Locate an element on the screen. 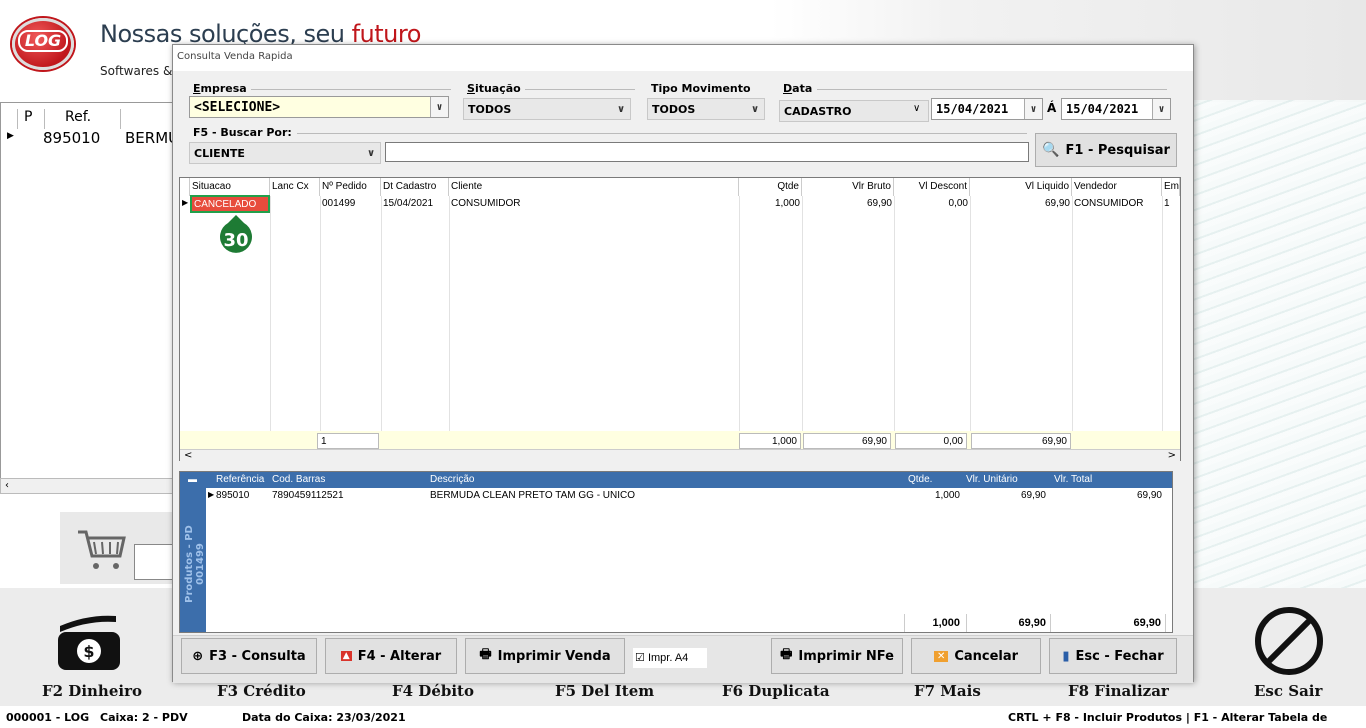 The width and height of the screenshot is (1366, 728). cart-ref-cell: 895010 is located at coordinates (72, 138).